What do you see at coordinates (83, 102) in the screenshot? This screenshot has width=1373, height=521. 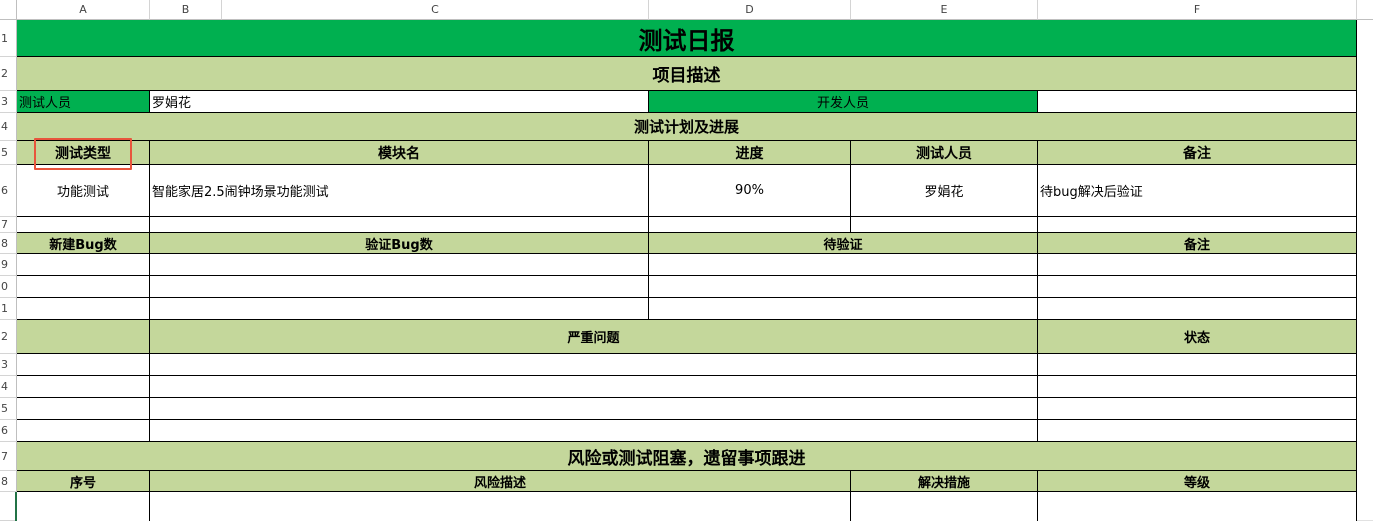 I see `tester-label-cell: 测试人员` at bounding box center [83, 102].